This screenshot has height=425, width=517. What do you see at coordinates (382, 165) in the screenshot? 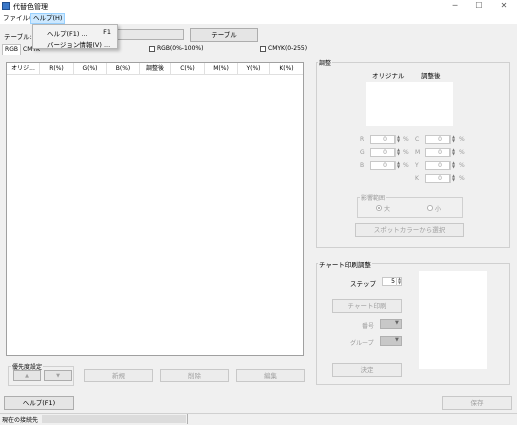
I see `b-input: 0` at bounding box center [382, 165].